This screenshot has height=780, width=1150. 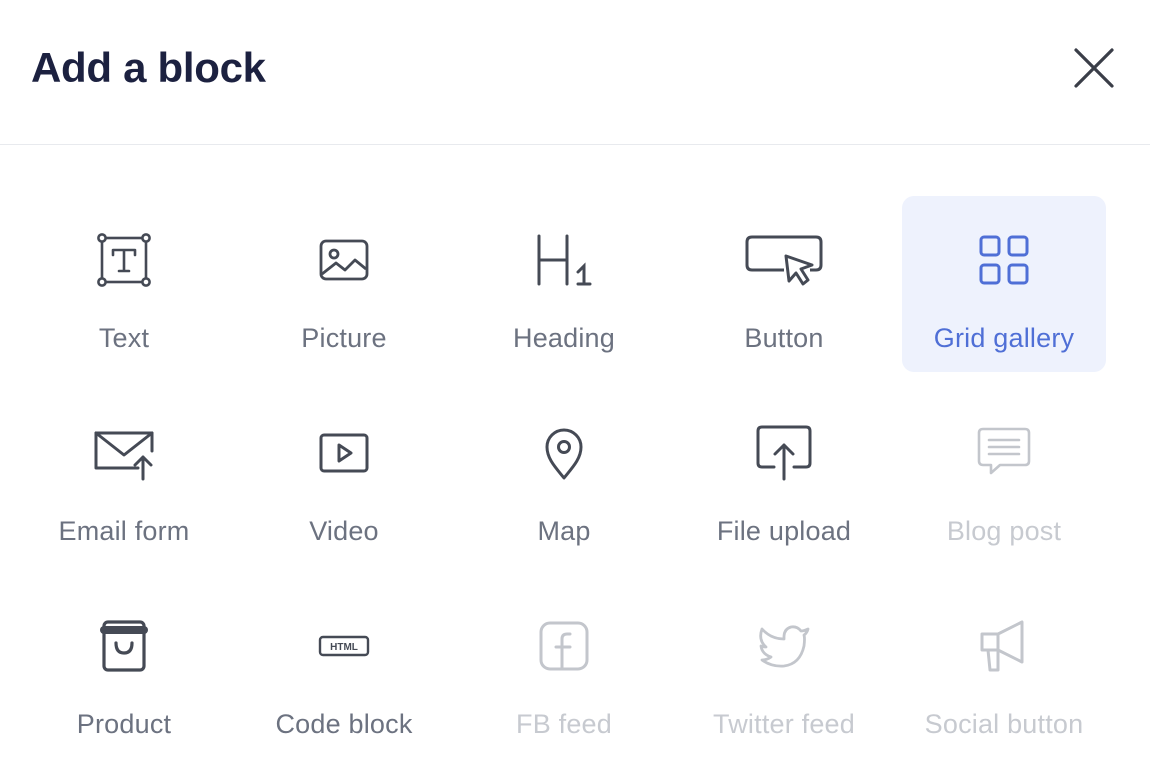 I want to click on block-label: Email form, so click(x=124, y=531).